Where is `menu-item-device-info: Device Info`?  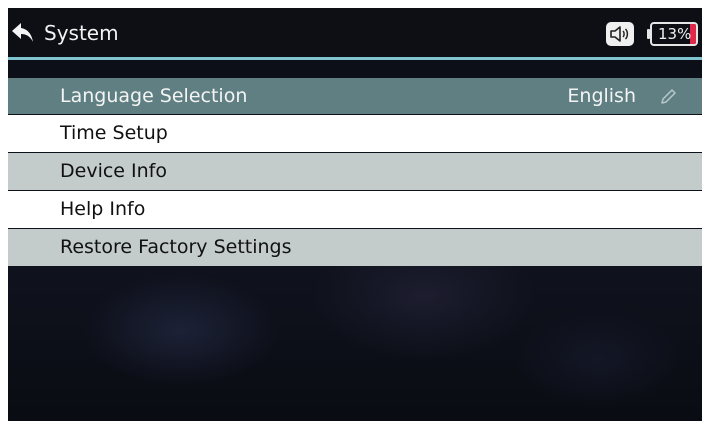 menu-item-device-info: Device Info is located at coordinates (355, 171).